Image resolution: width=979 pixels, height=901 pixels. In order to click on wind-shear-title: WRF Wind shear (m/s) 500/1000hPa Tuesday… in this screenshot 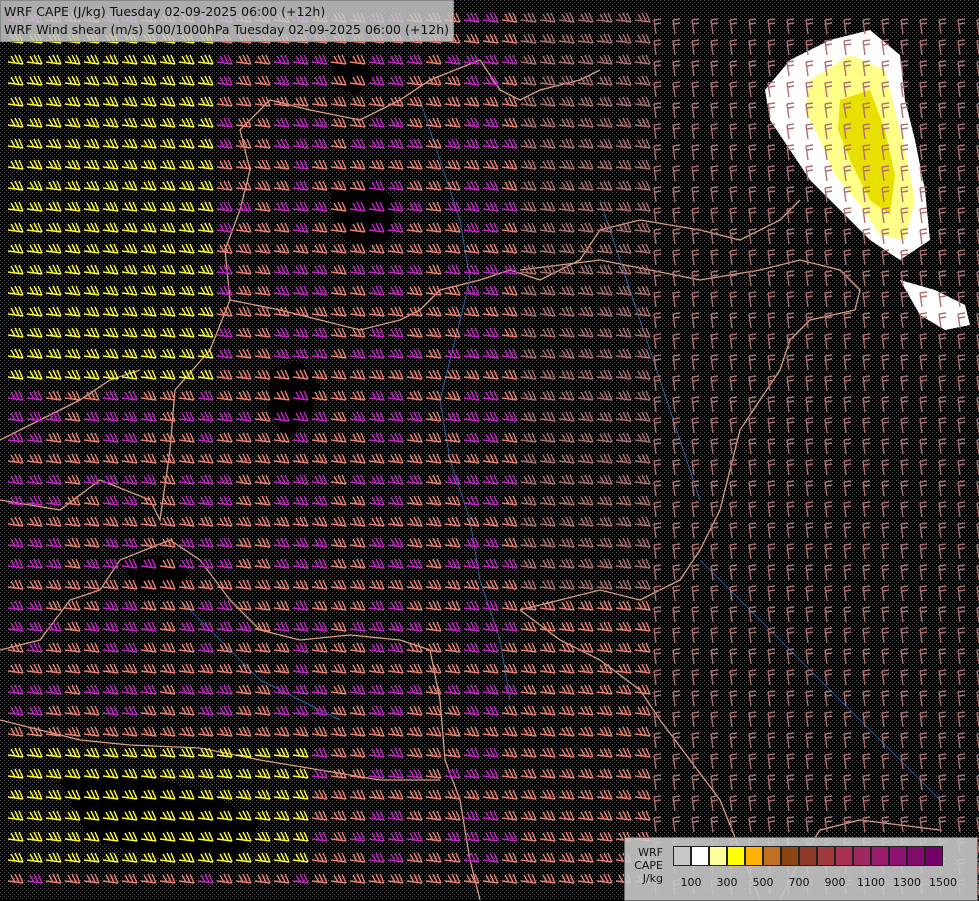, I will do `click(227, 29)`.